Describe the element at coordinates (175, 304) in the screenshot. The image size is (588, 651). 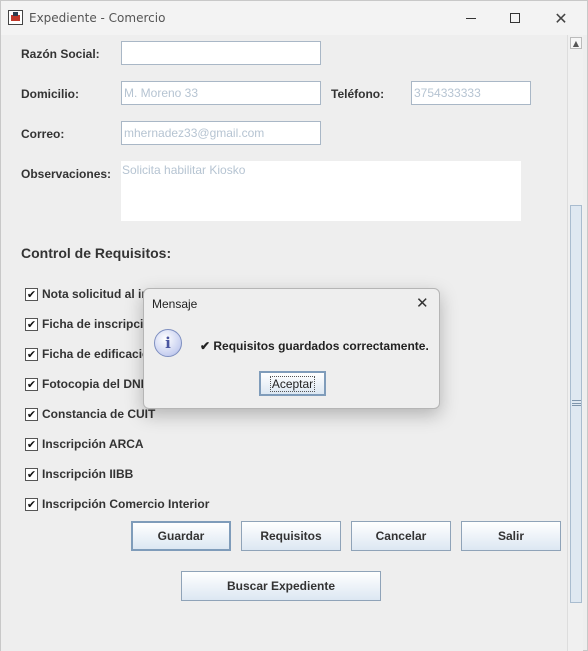
I see `dialog-title: Mensaje` at that location.